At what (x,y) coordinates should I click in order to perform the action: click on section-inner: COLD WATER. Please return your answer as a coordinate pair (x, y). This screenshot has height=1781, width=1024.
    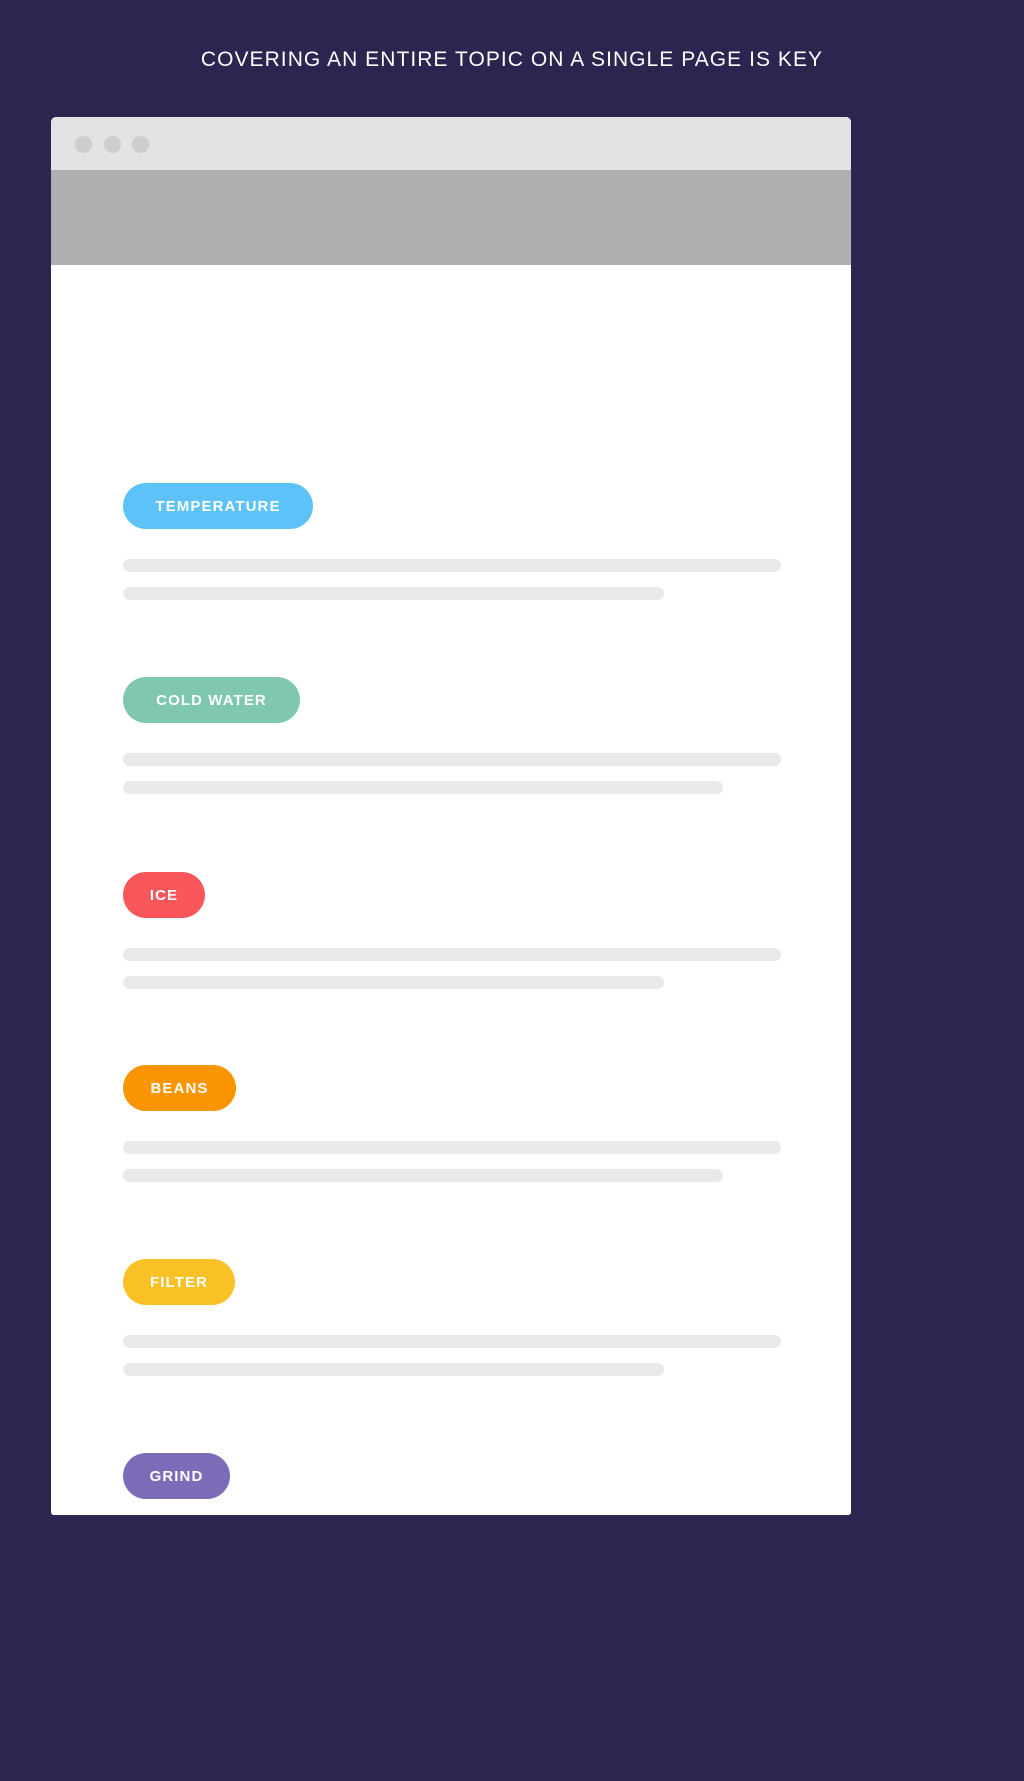
    Looking at the image, I should click on (451, 735).